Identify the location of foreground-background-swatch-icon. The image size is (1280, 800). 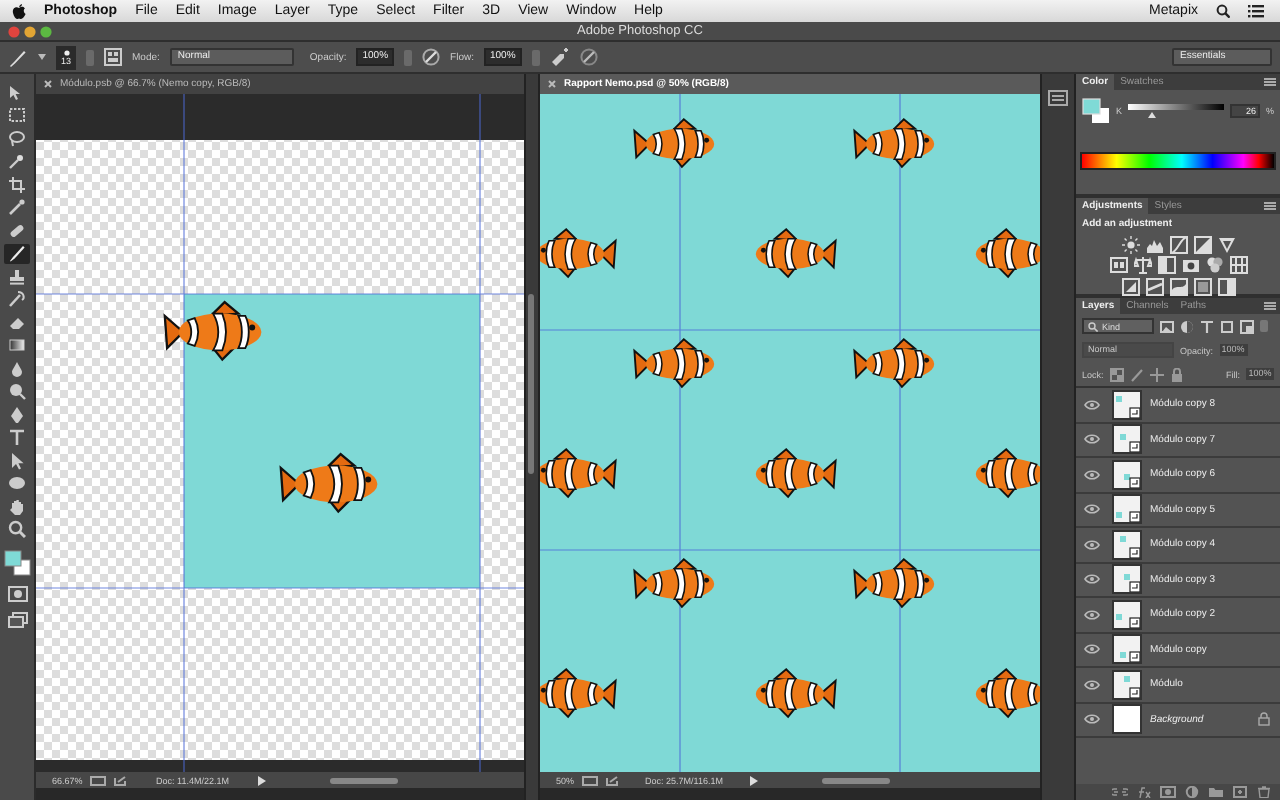
(1096, 111).